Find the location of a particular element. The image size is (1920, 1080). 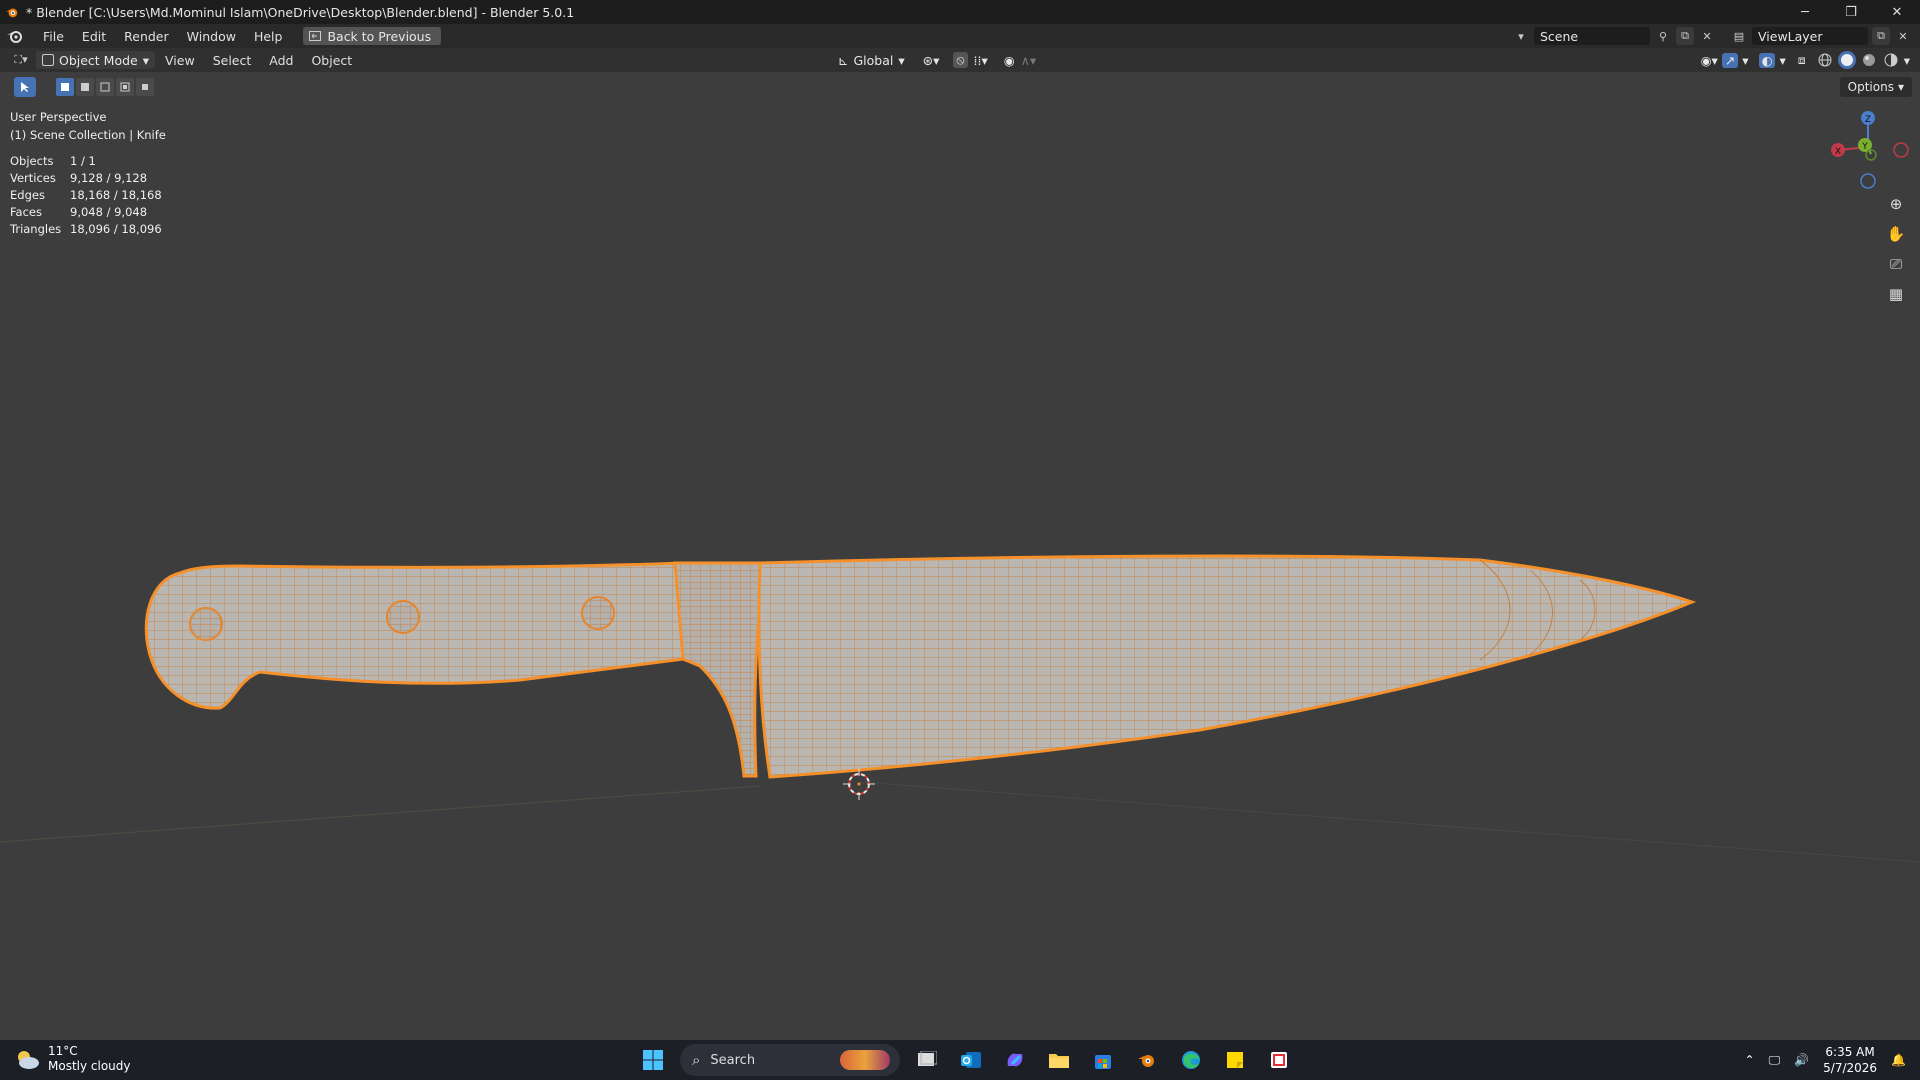

options-dropdown: Options ▾ is located at coordinates (1875, 87).